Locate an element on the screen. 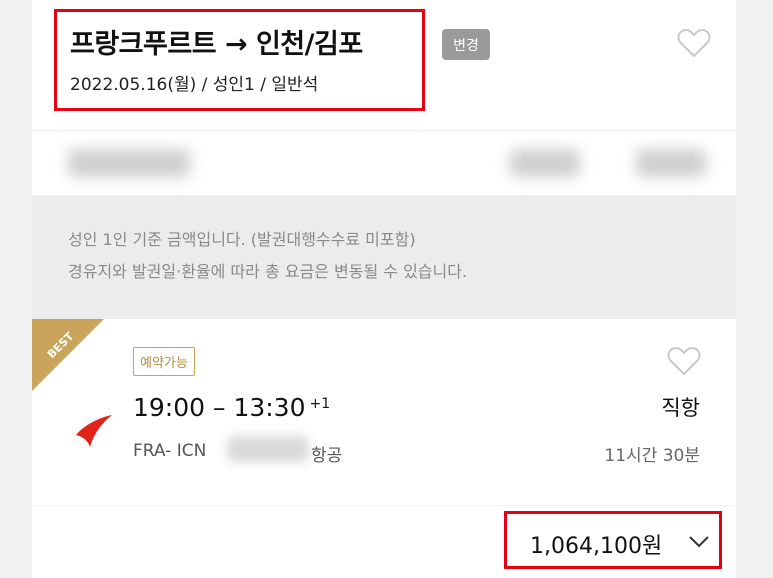 The height and width of the screenshot is (578, 773). price-row: 1,064,100원 is located at coordinates (384, 542).